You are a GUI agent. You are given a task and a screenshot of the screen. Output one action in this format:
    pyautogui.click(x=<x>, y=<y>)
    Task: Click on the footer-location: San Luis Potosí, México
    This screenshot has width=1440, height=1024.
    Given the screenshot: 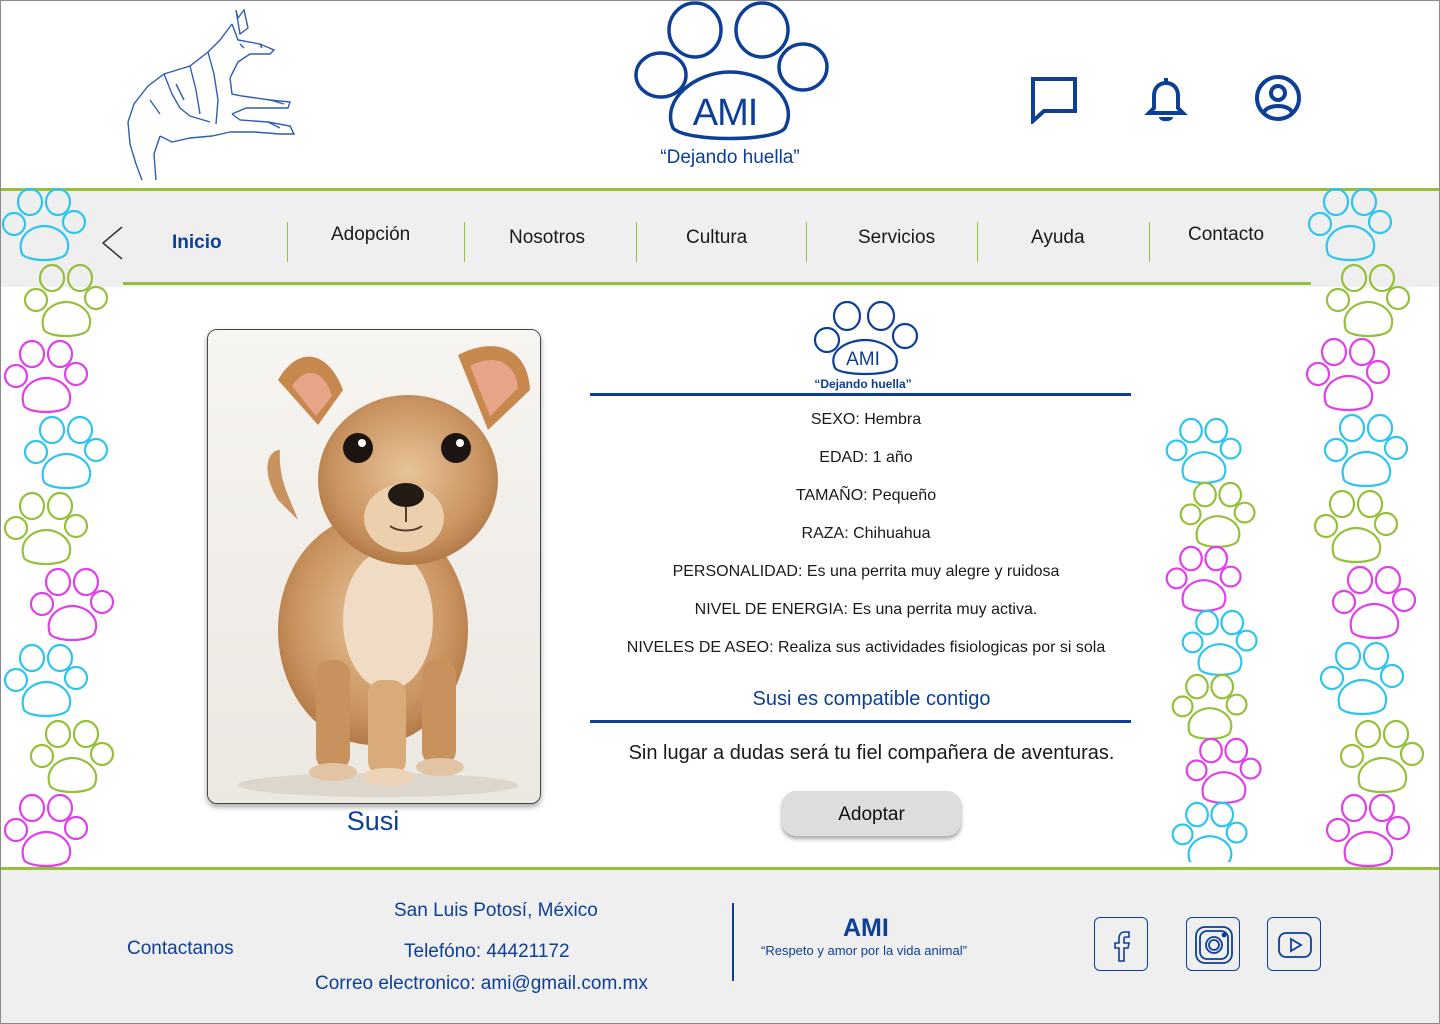 What is the action you would take?
    pyautogui.click(x=496, y=910)
    